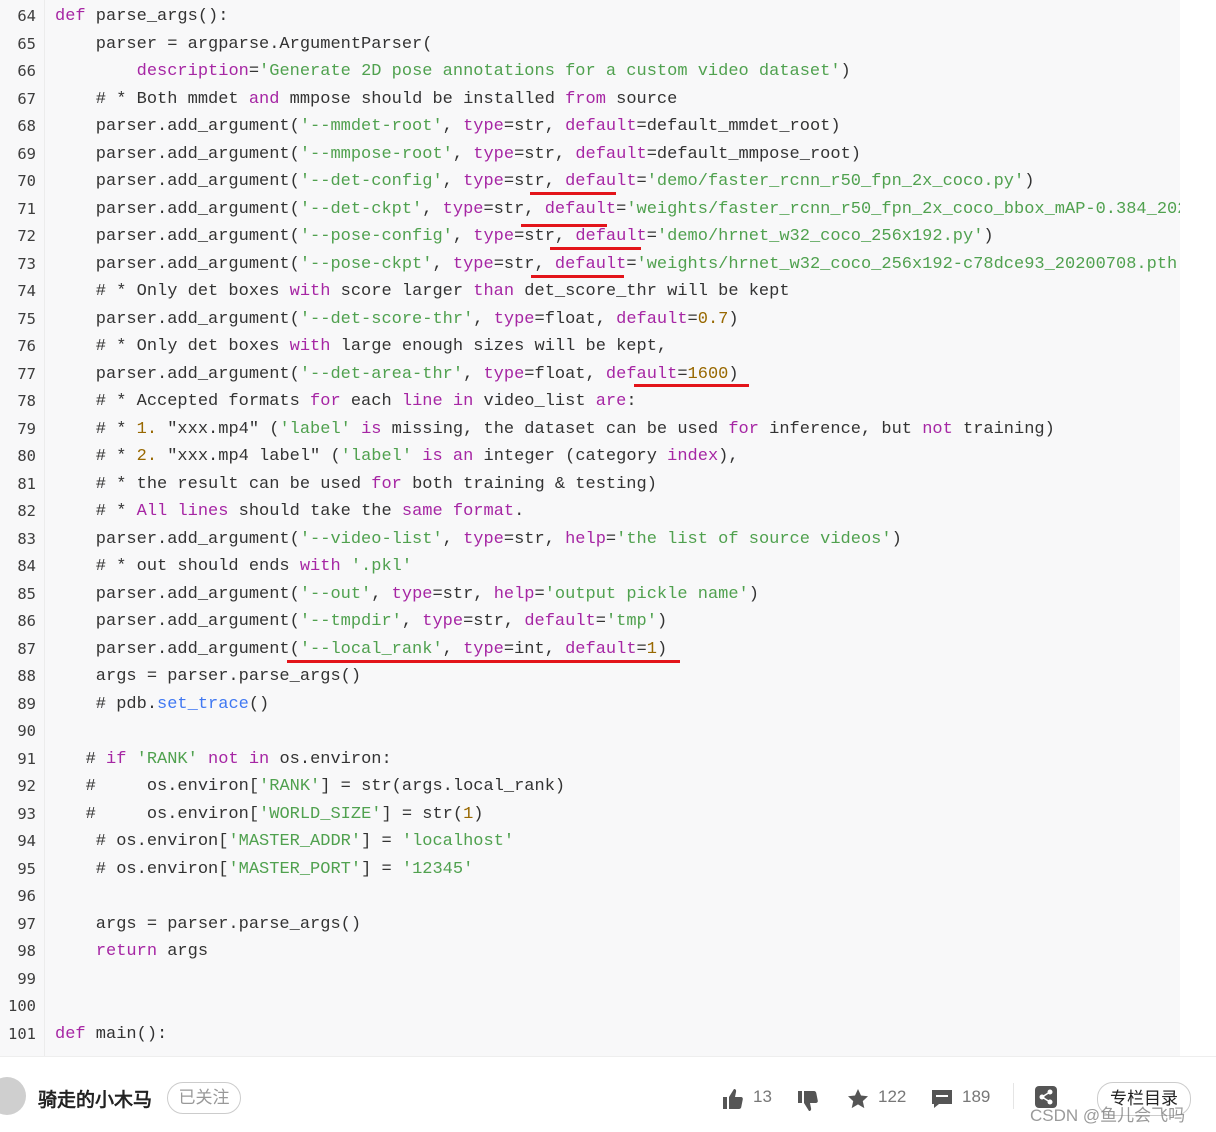  Describe the element at coordinates (590, 1035) in the screenshot. I see `code-line: 101 def main():` at that location.